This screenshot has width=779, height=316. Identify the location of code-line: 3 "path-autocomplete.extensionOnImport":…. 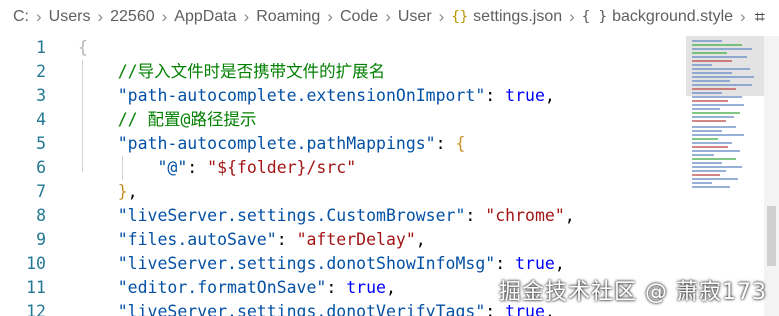
(343, 96).